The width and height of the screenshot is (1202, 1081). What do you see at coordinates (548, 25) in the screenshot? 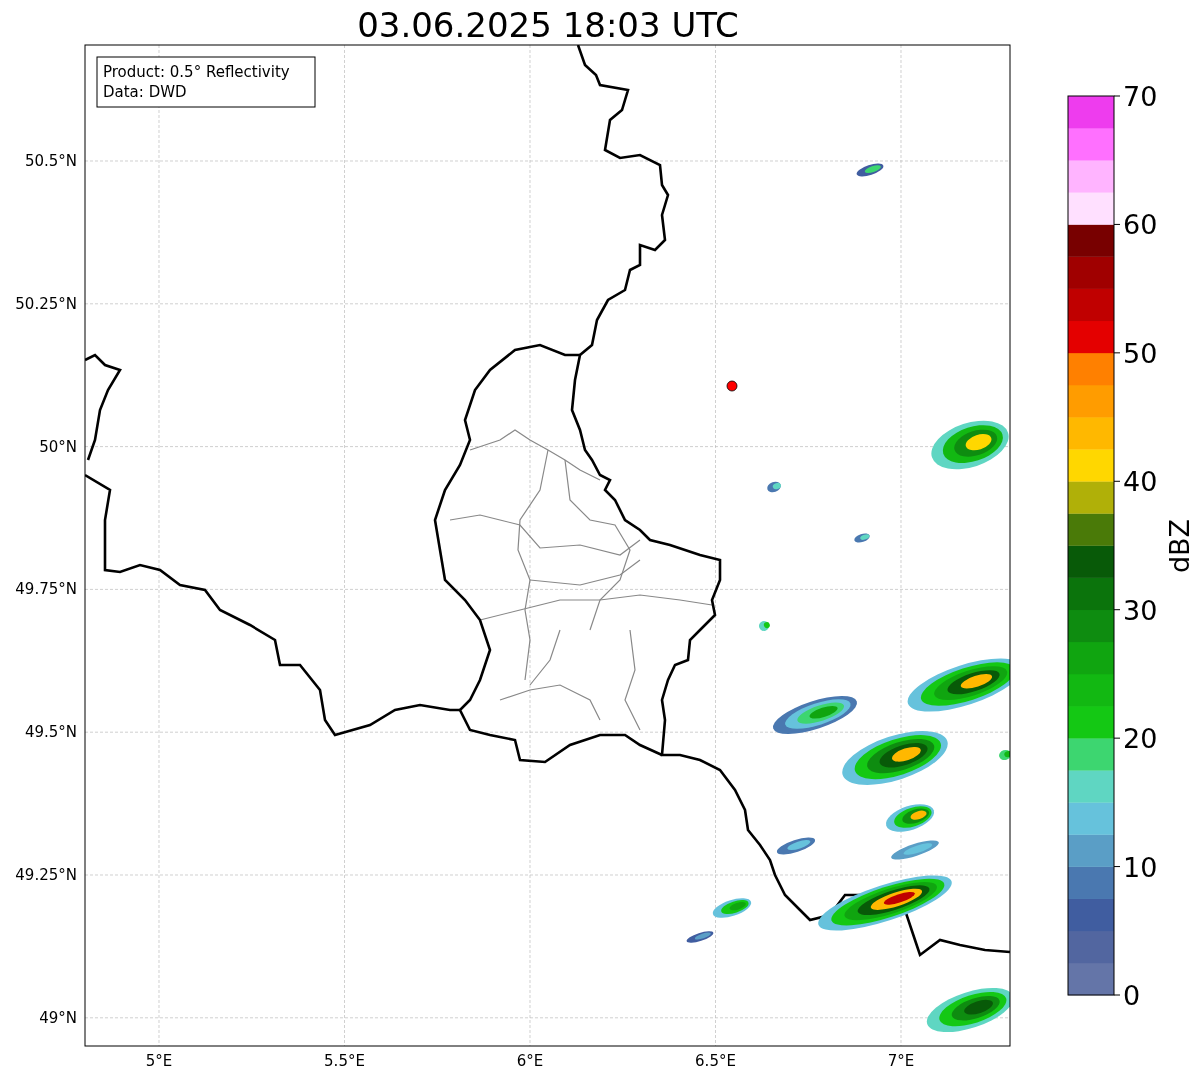
I see `figure-title: 03.06.2025 18:03 UTC` at bounding box center [548, 25].